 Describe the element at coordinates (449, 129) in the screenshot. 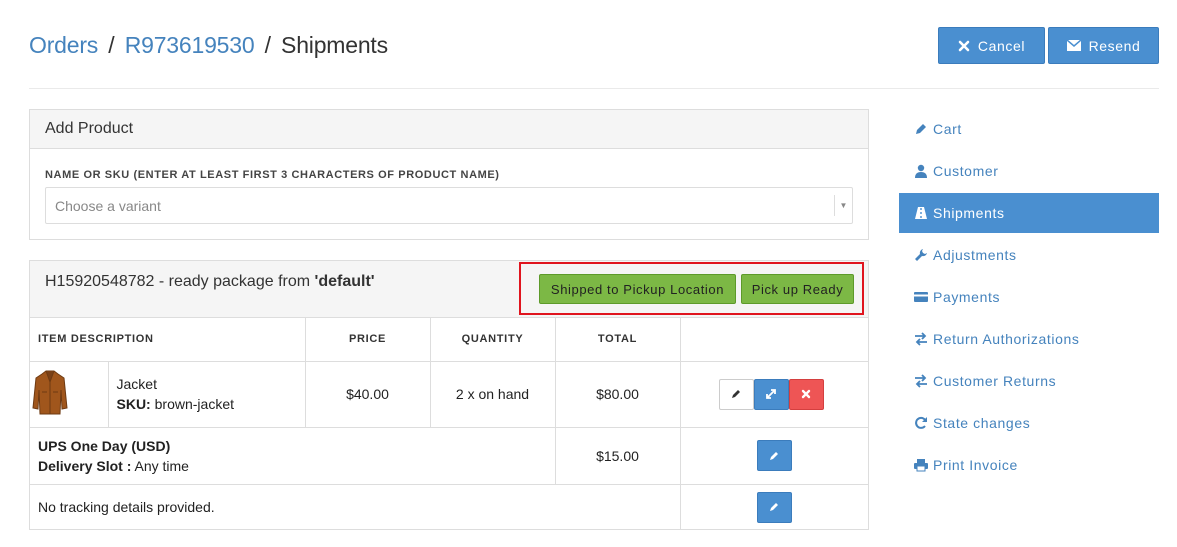

I see `add-product-heading: Add Product` at that location.